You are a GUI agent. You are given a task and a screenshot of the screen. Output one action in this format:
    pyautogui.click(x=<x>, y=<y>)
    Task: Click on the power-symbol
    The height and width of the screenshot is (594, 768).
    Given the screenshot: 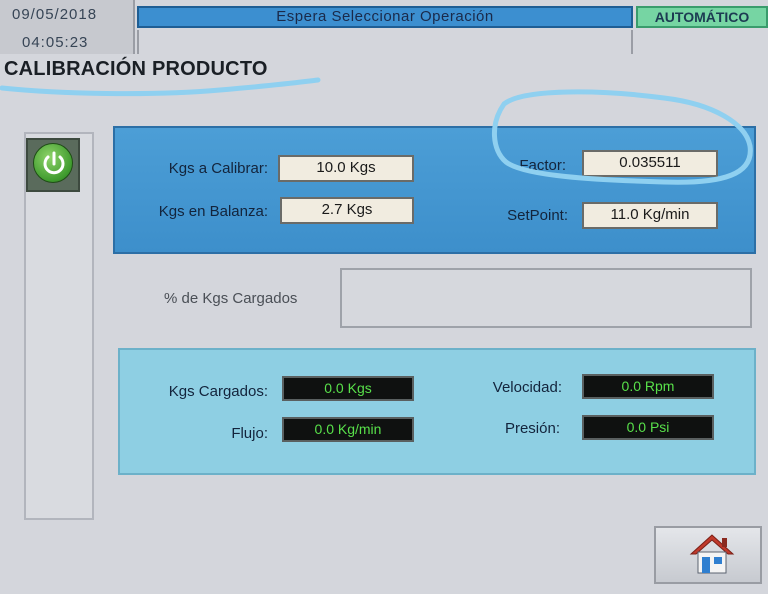 What is the action you would take?
    pyautogui.click(x=54, y=163)
    